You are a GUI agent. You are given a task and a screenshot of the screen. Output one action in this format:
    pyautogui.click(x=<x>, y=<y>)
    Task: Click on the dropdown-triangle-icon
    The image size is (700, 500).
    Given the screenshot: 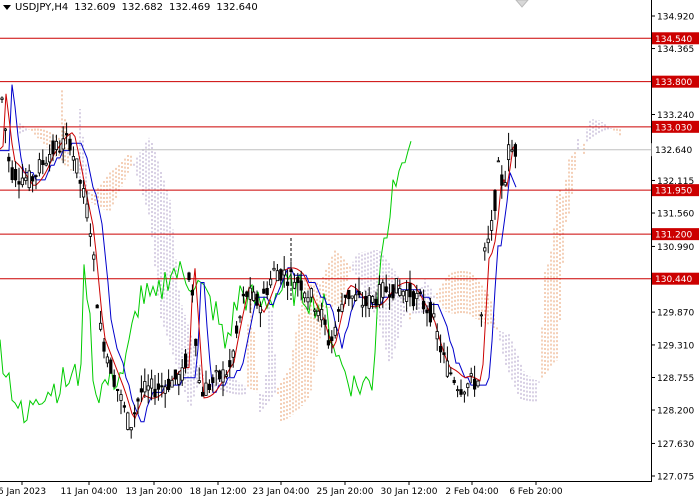 What is the action you would take?
    pyautogui.click(x=7, y=7)
    